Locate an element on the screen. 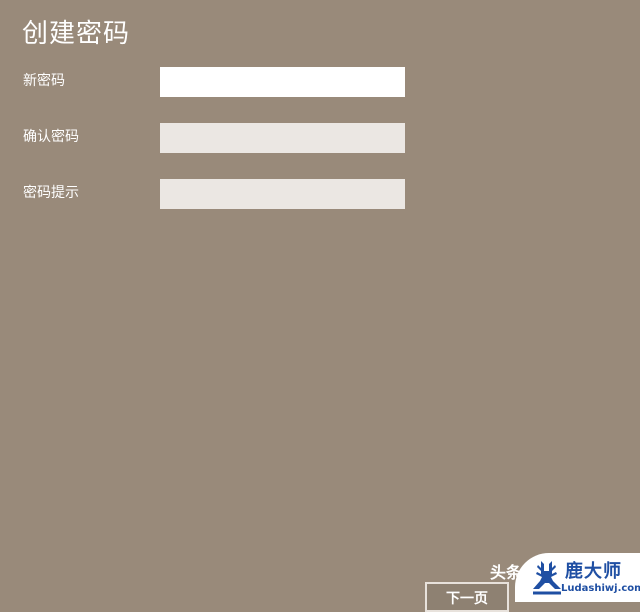  new-password-label: 新密码 is located at coordinates (44, 81).